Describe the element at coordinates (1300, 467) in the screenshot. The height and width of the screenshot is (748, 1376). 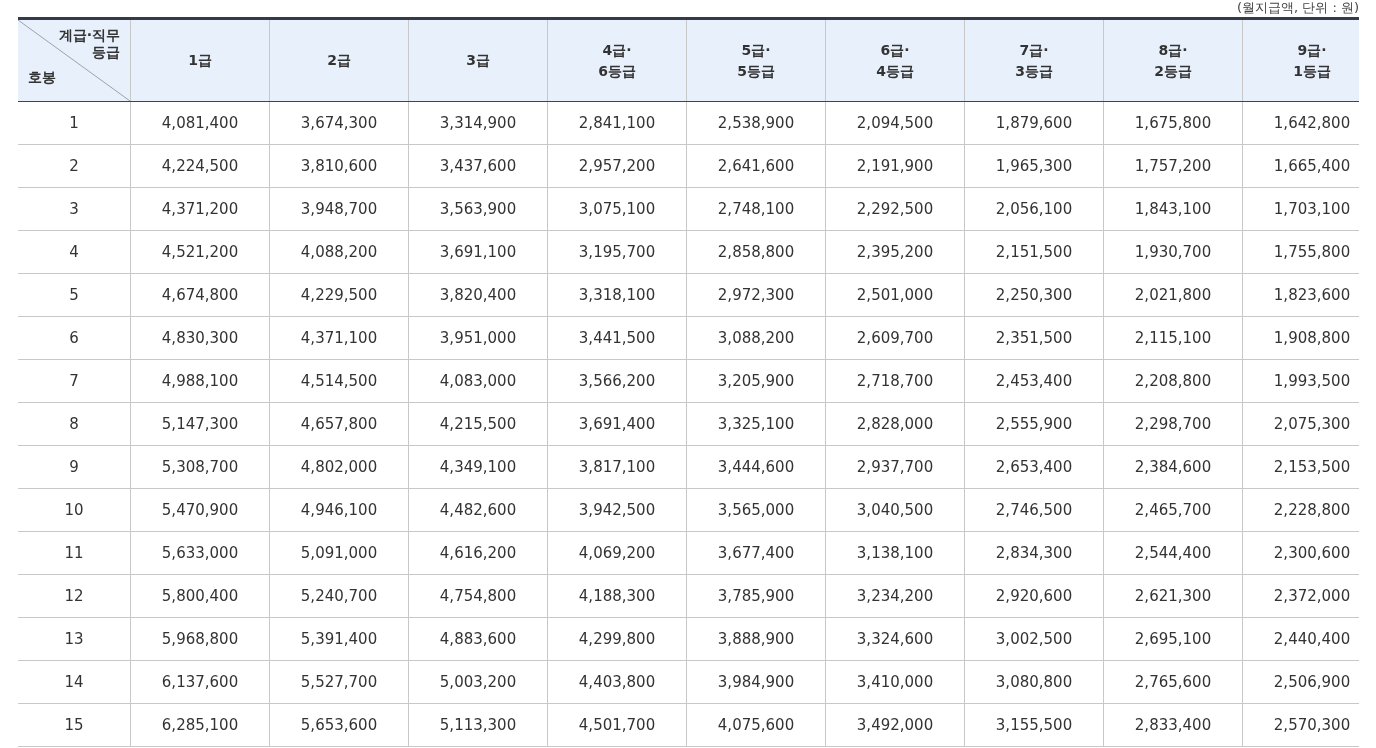
I see `salary-cell: 2,153,500` at that location.